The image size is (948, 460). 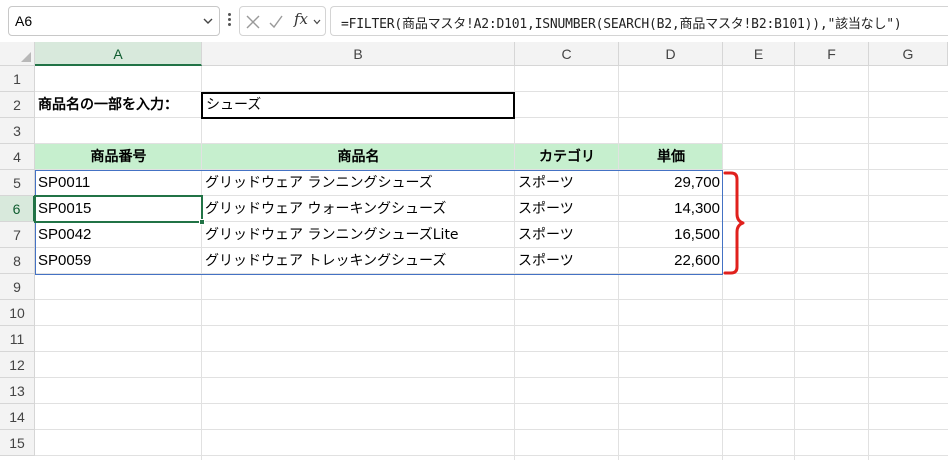 I want to click on column-header-f: F, so click(x=832, y=54).